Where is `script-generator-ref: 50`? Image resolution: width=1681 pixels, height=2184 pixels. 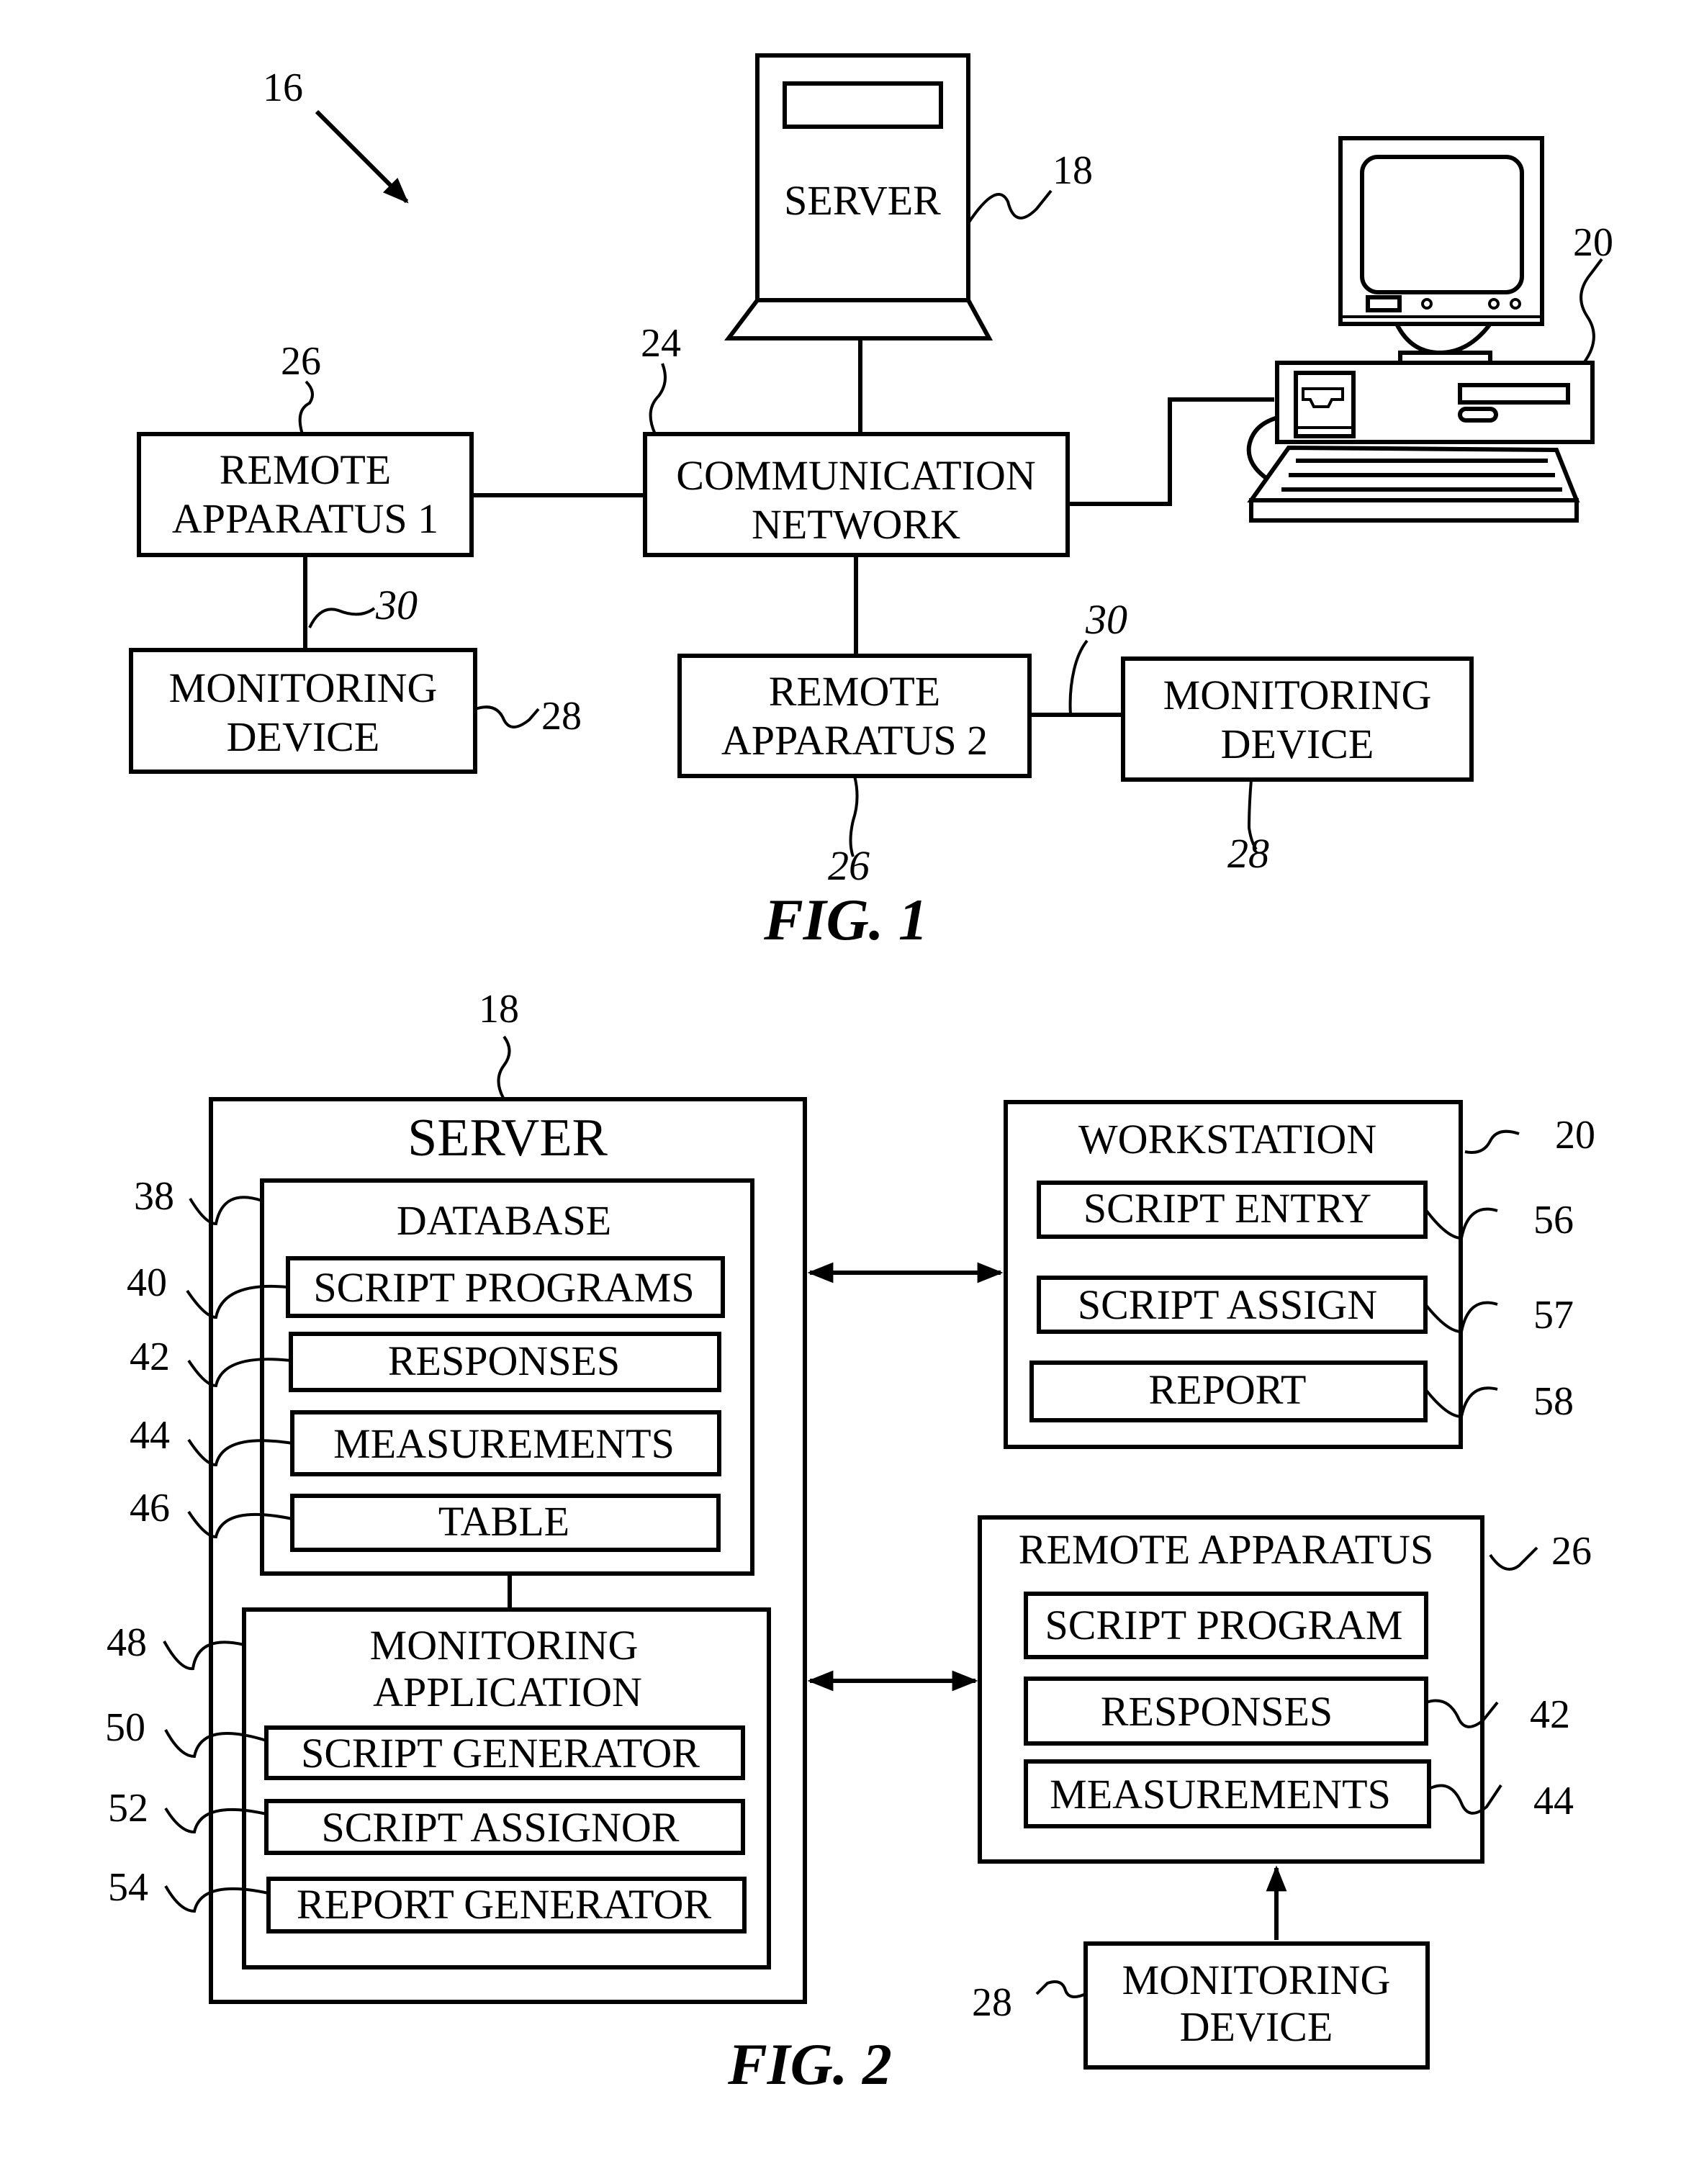 script-generator-ref: 50 is located at coordinates (125, 1727).